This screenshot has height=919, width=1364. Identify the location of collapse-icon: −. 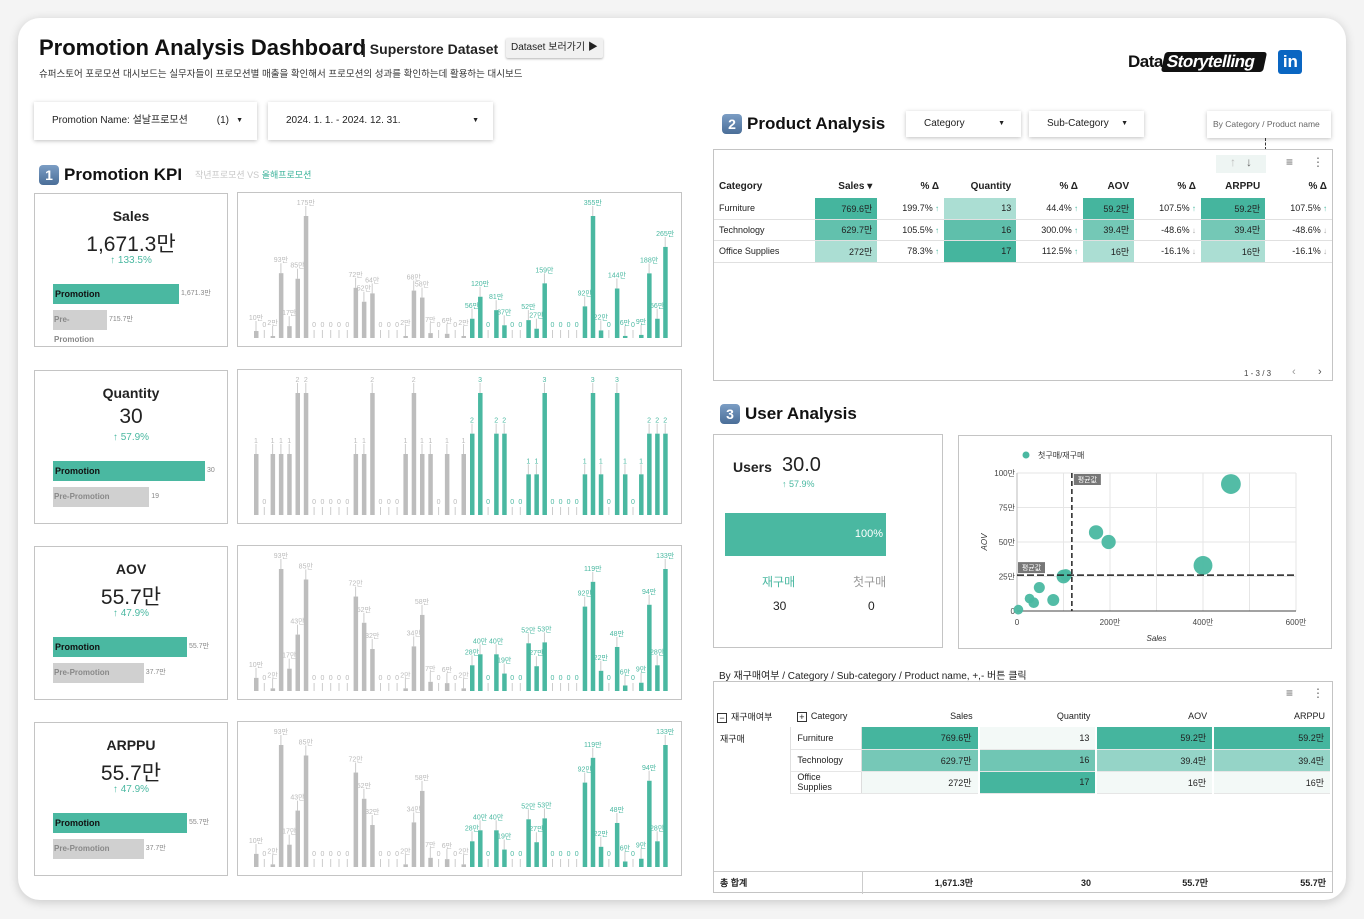
(722, 717).